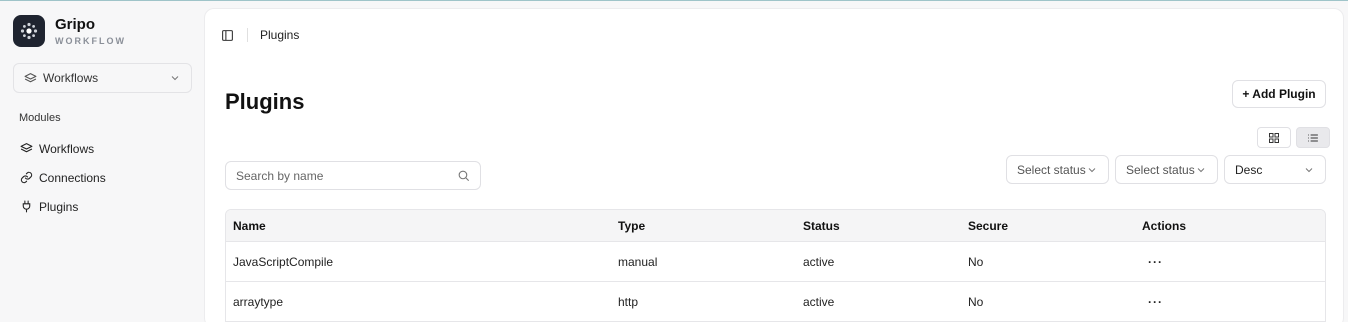 The height and width of the screenshot is (322, 1348). Describe the element at coordinates (75, 24) in the screenshot. I see `brand-name: Gripo` at that location.